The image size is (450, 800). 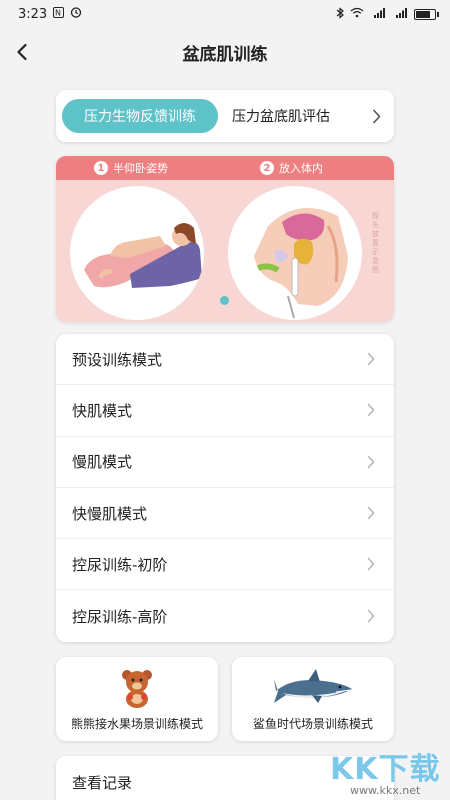 What do you see at coordinates (102, 462) in the screenshot?
I see `list-item-label: 慢肌模式` at bounding box center [102, 462].